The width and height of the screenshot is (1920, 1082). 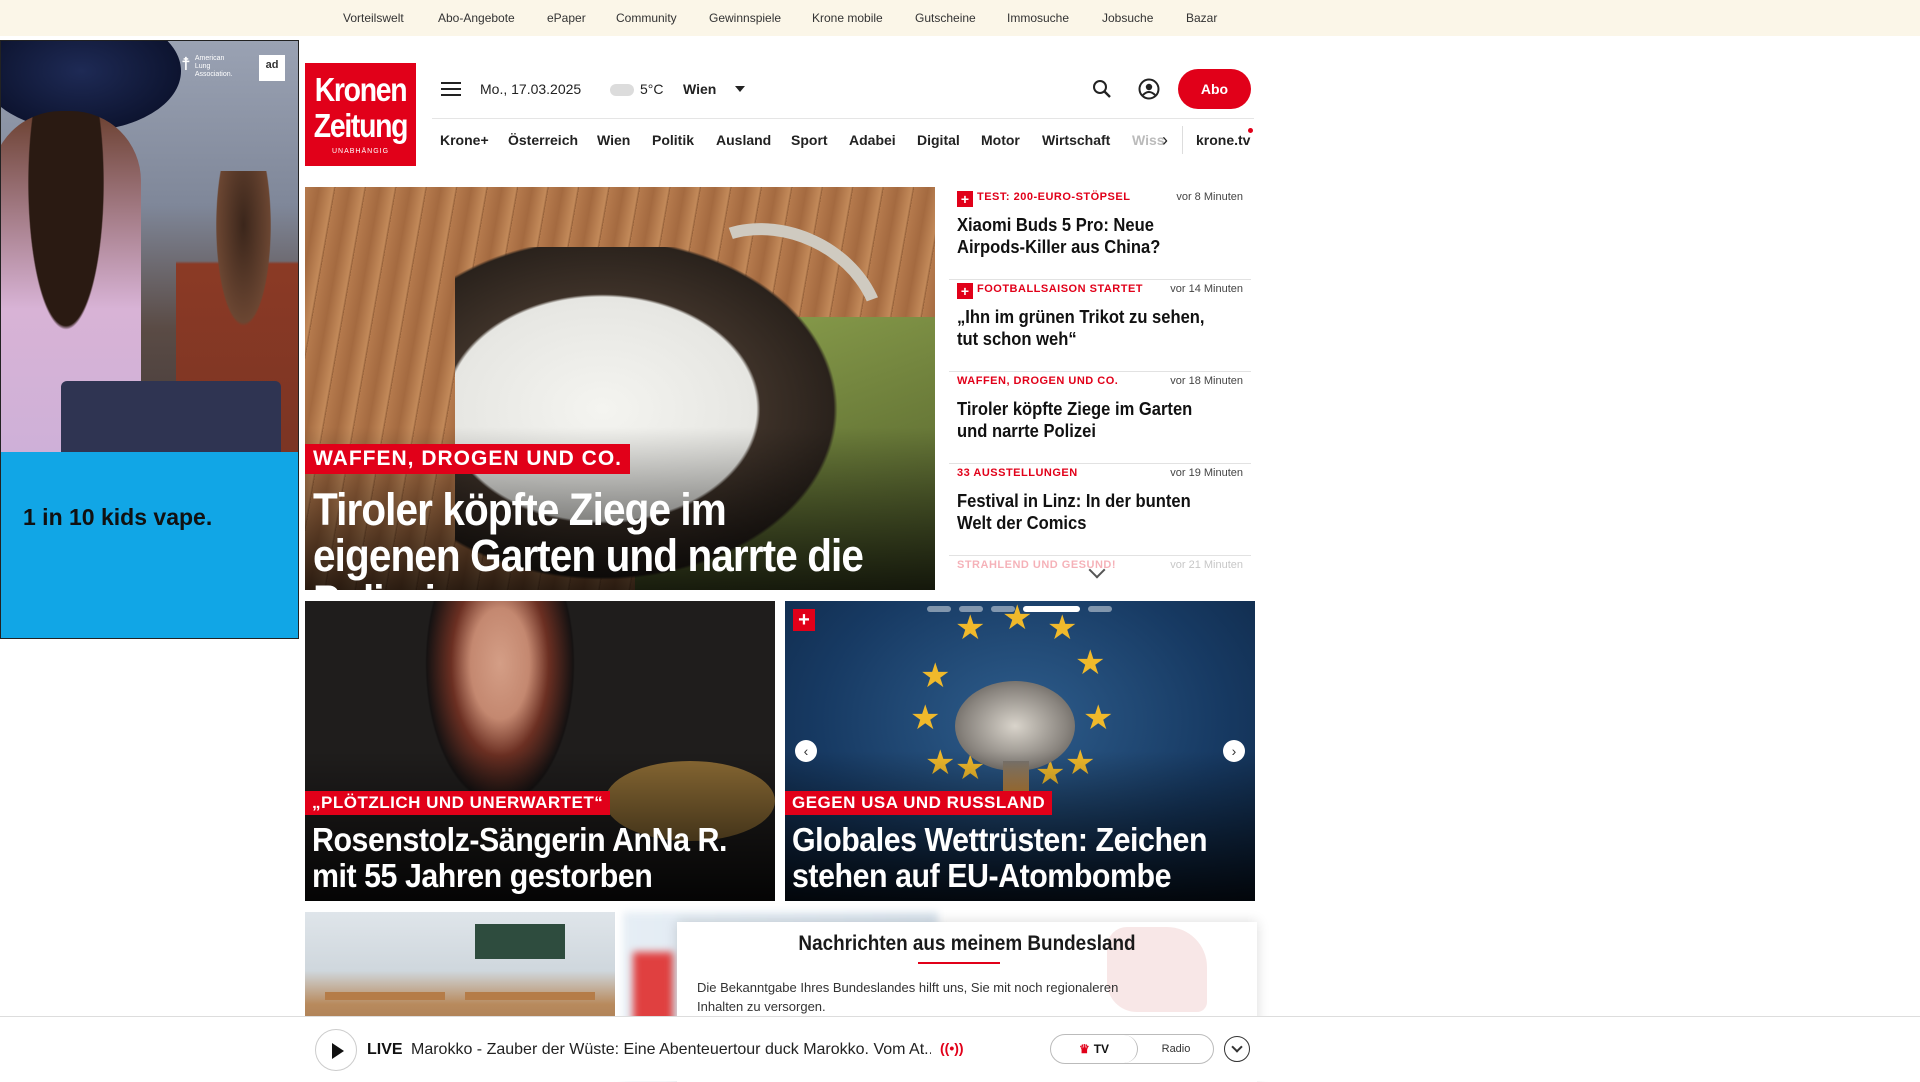 What do you see at coordinates (1060, 289) in the screenshot?
I see `news-category: FOOTBALLSAISON STARTET` at bounding box center [1060, 289].